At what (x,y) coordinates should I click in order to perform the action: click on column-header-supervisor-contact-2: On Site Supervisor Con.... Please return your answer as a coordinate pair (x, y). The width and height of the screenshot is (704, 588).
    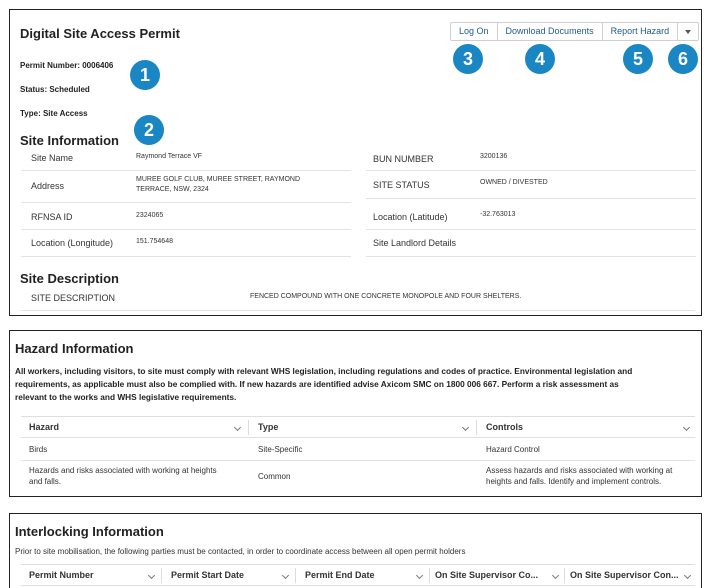
    Looking at the image, I should click on (624, 575).